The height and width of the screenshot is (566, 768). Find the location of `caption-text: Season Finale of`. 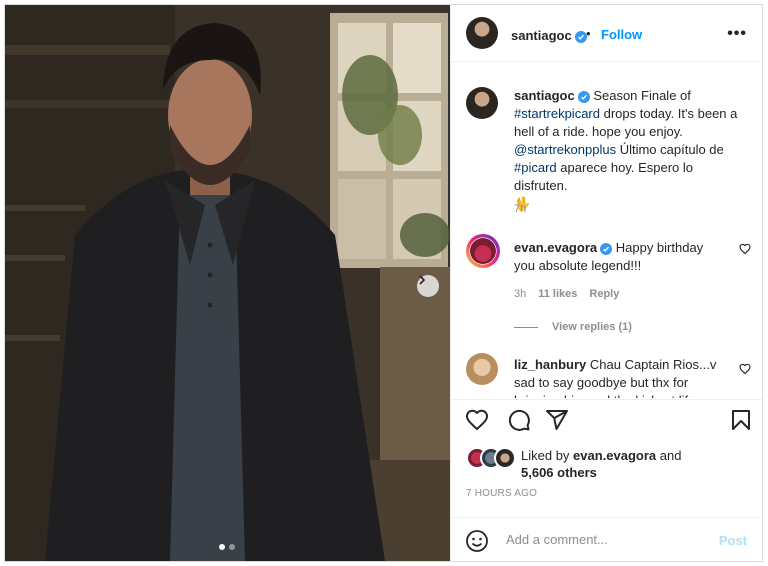

caption-text: Season Finale of is located at coordinates (642, 95).